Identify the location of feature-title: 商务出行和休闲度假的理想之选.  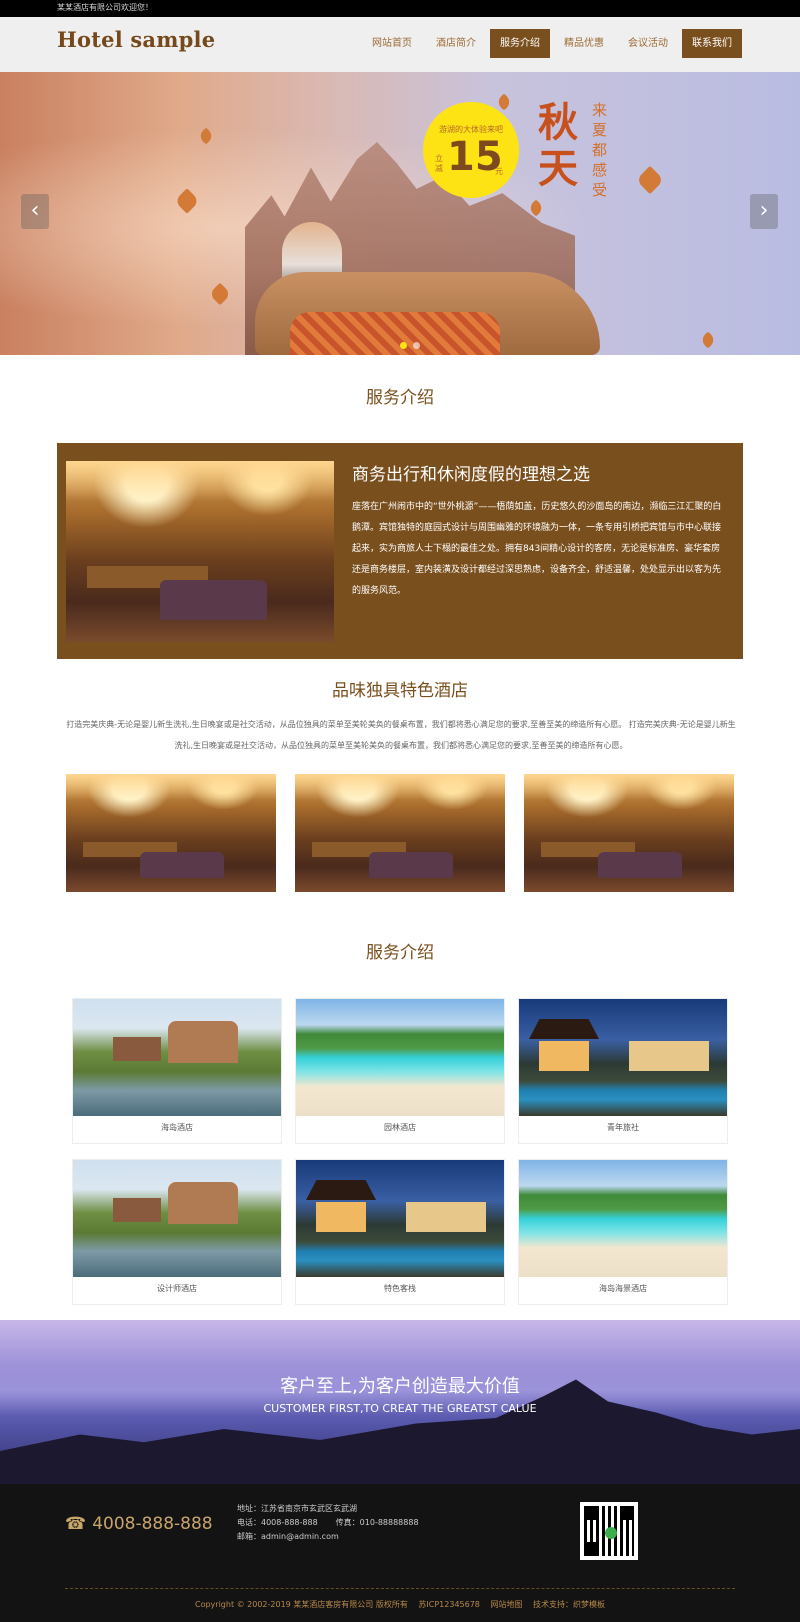
(471, 475).